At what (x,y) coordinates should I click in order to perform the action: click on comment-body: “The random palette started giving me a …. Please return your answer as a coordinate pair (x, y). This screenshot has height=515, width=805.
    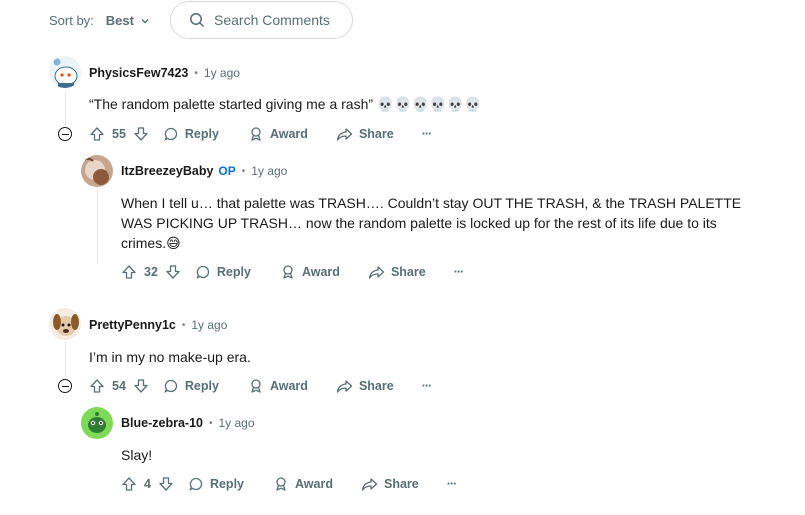
    Looking at the image, I should click on (285, 104).